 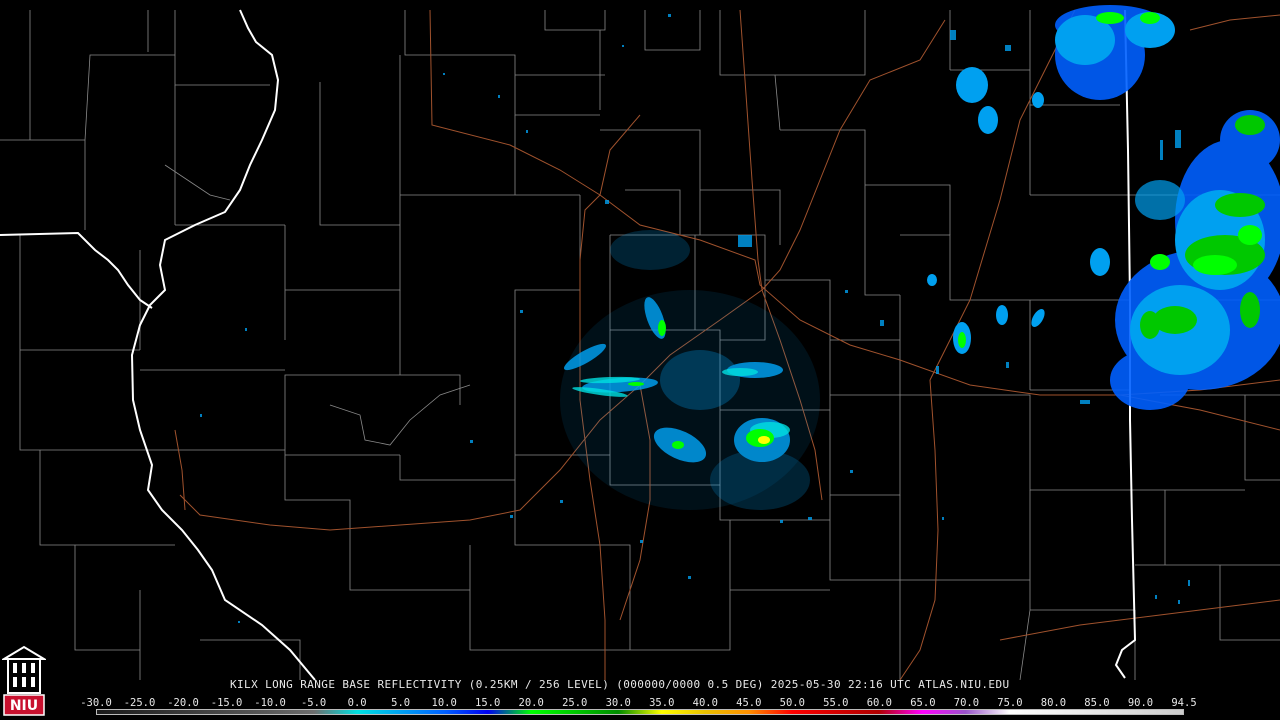 I want to click on scale-label: -15.0, so click(x=226, y=703).